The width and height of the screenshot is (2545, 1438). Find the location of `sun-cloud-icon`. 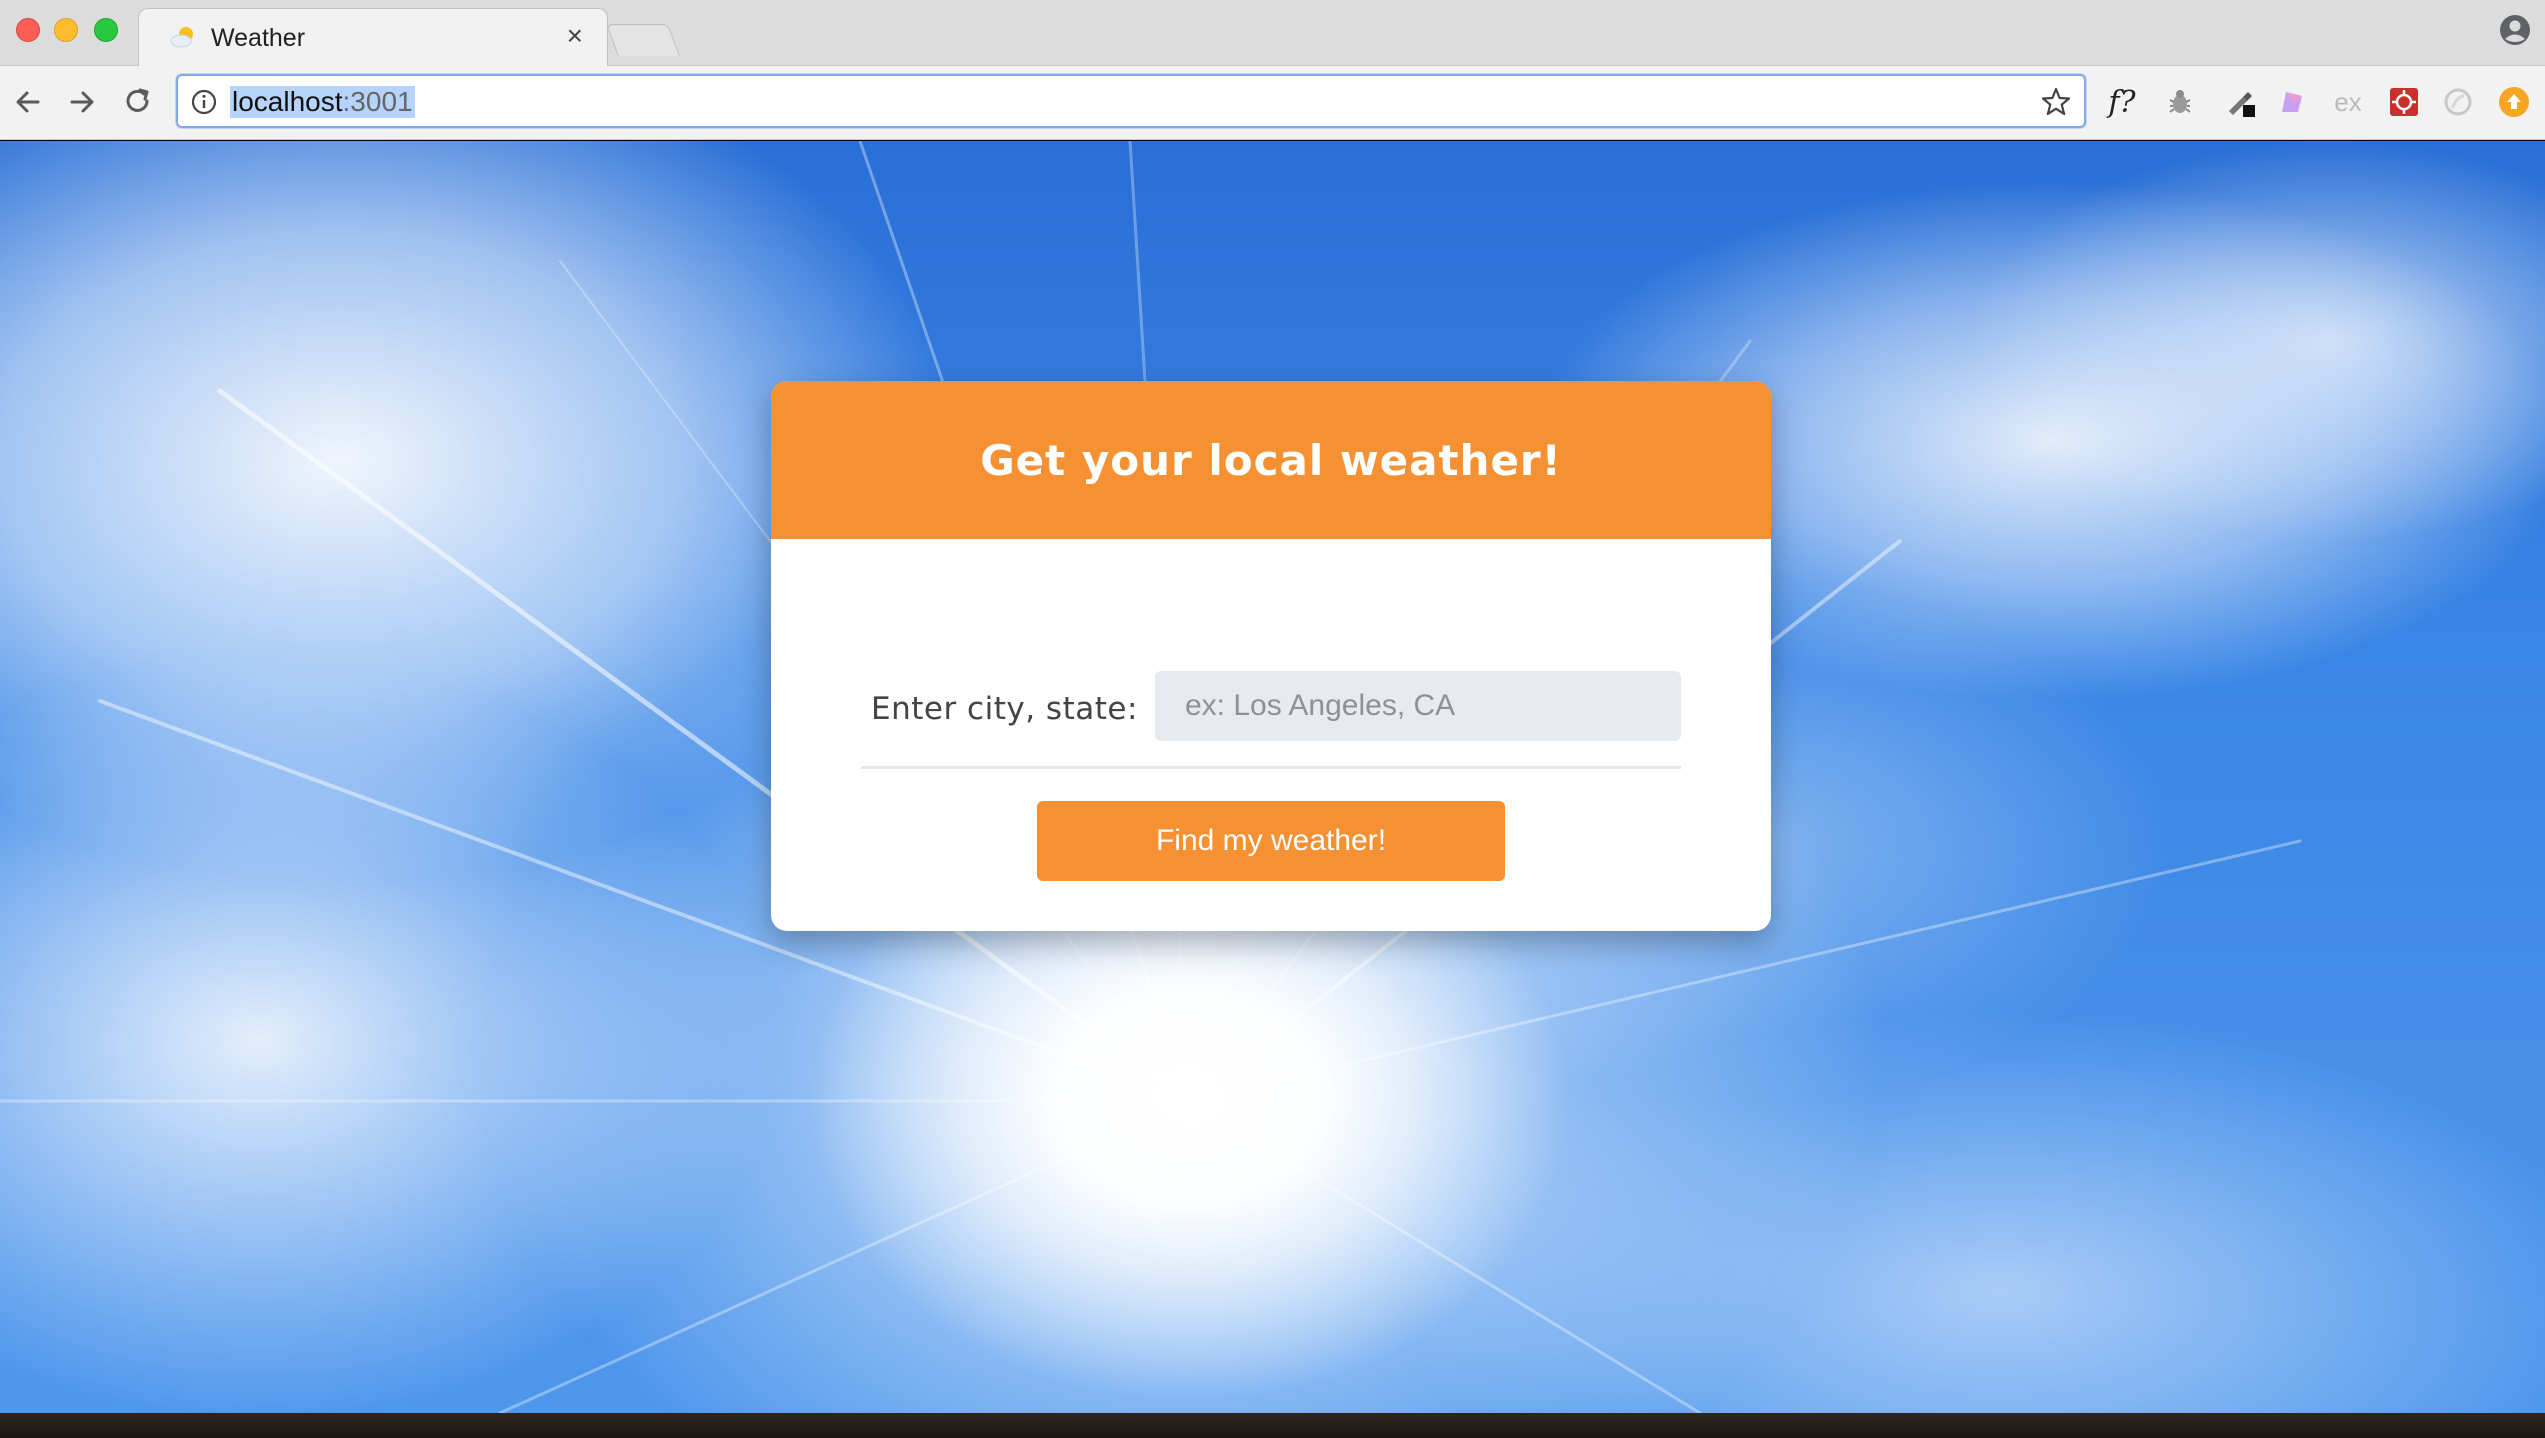

sun-cloud-icon is located at coordinates (181, 37).